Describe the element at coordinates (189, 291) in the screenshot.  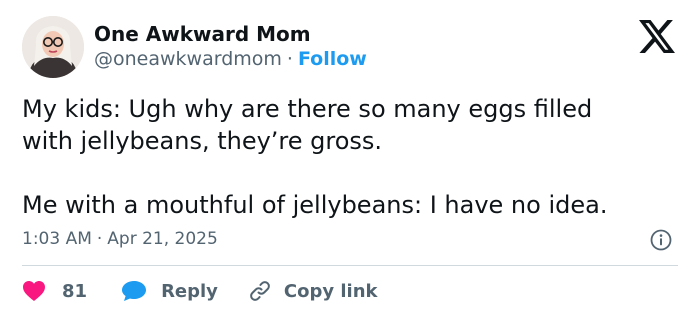
I see `reply-label: Reply` at that location.